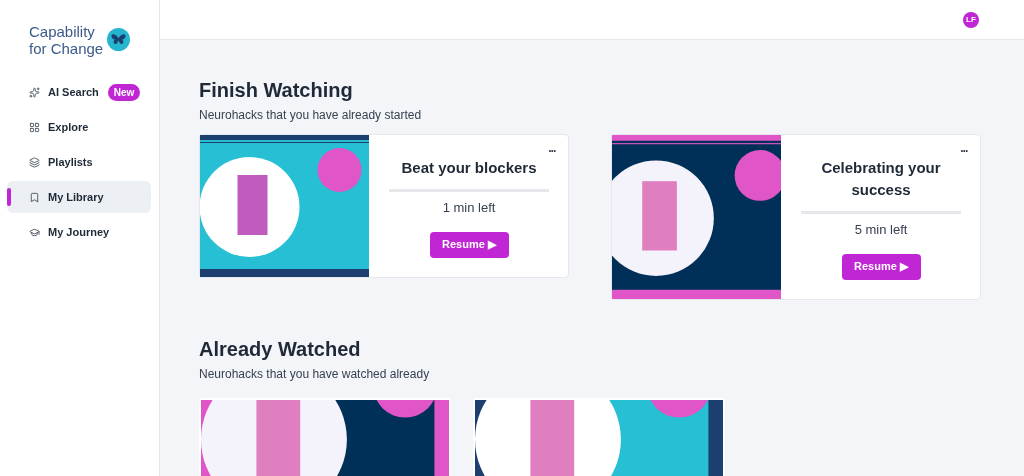  Describe the element at coordinates (79, 162) in the screenshot. I see `sidebar-item: Playlists` at that location.